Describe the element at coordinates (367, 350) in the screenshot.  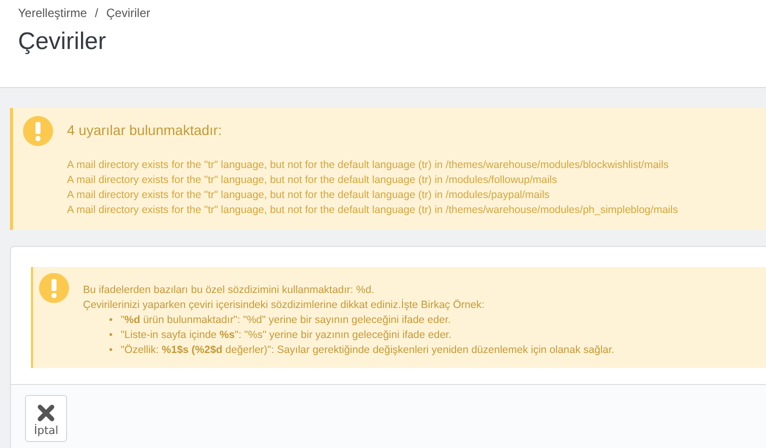
I see `example-item: "Özellik: %1$s (%2$d değerler)": Sayılar gerektiğinde değişkenleri yeniden düzenlemek için olanak sağlar.` at that location.